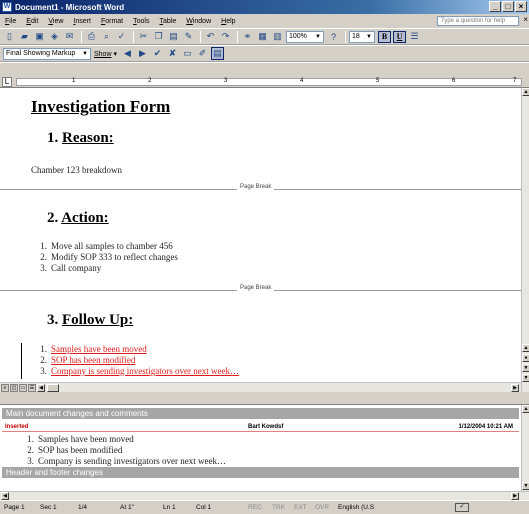 This screenshot has height=514, width=529. Describe the element at coordinates (32, 21) in the screenshot. I see `menu-edit: Edit` at that location.